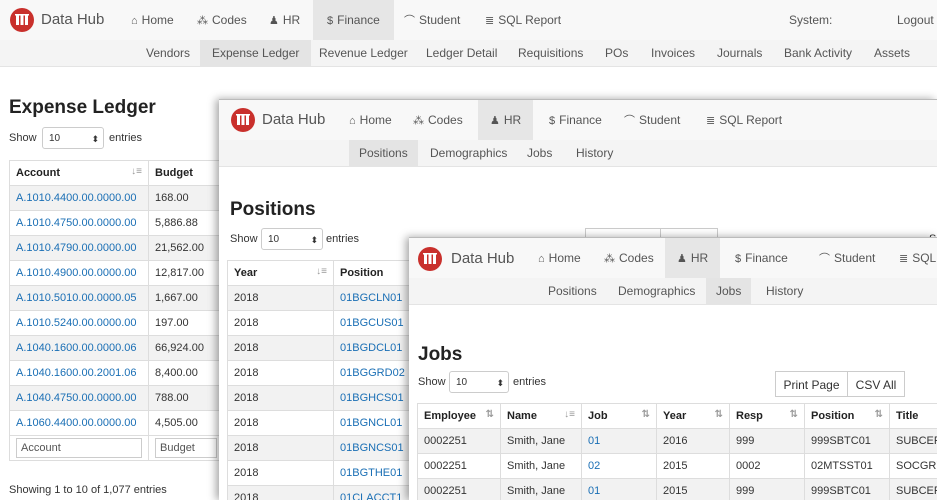 The height and width of the screenshot is (500, 937). Describe the element at coordinates (550, 53) in the screenshot. I see `subnav-requisitions: Requisitions` at that location.